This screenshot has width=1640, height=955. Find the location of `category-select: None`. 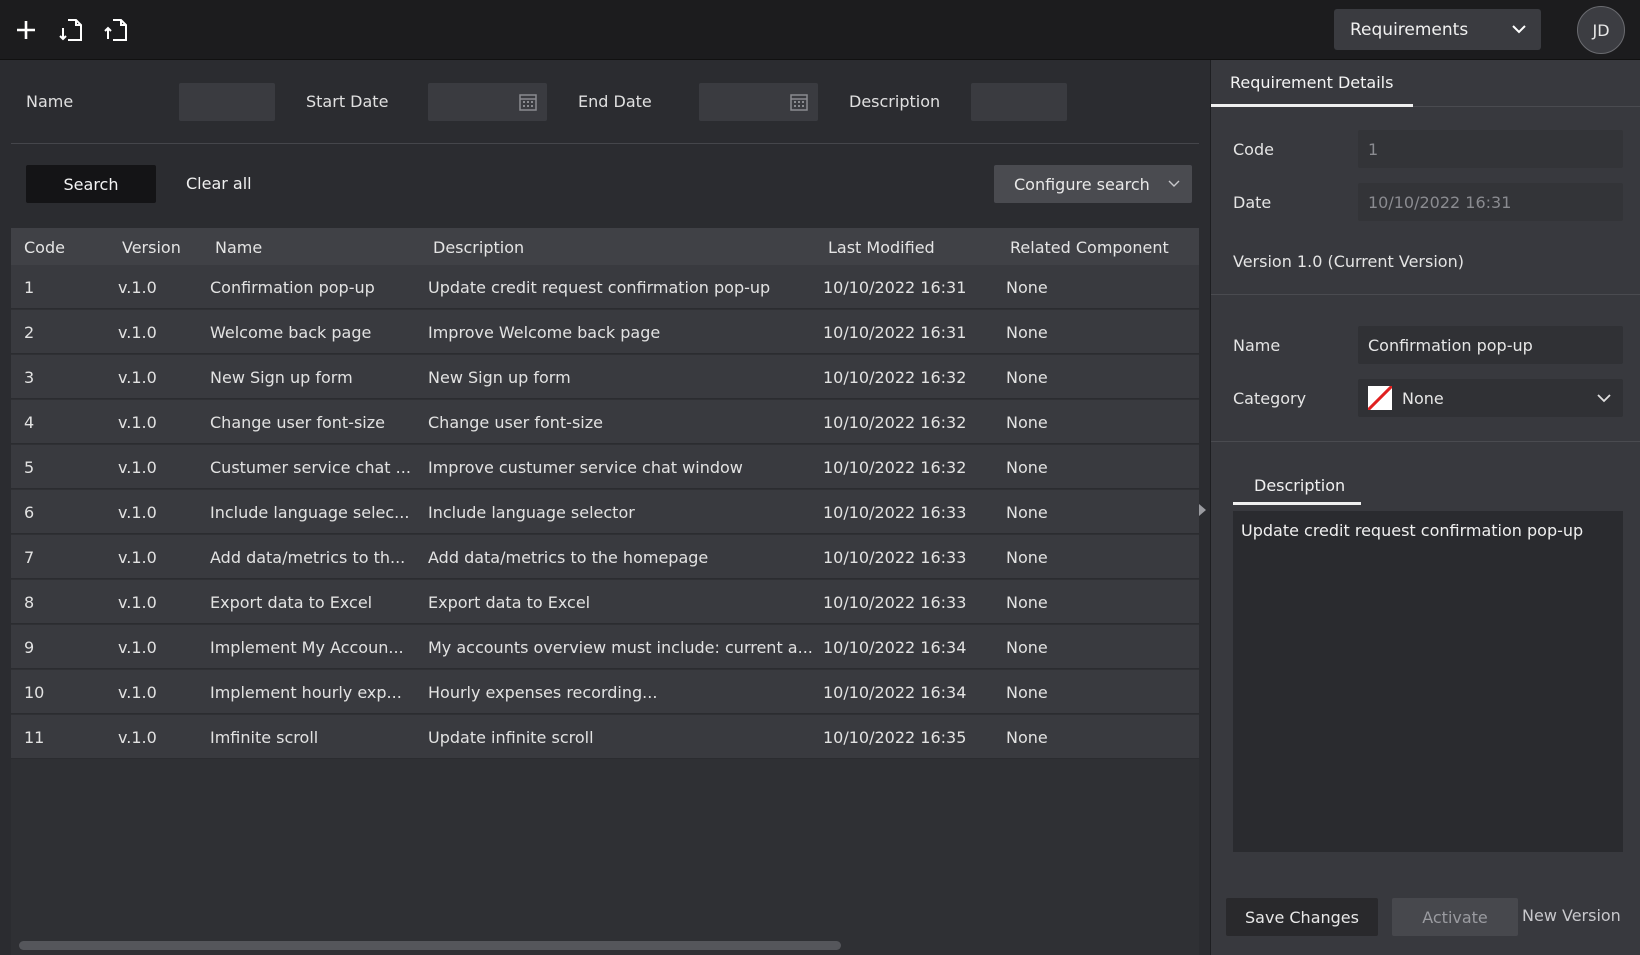

category-select: None is located at coordinates (1490, 398).